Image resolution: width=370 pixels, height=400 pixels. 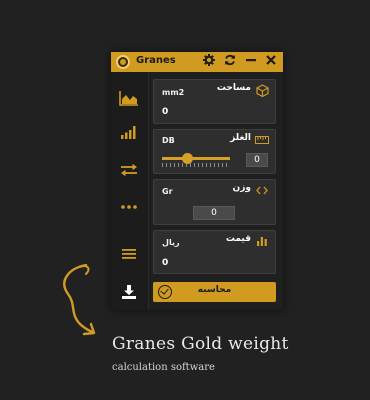 What do you see at coordinates (230, 62) in the screenshot?
I see `refresh-icon` at bounding box center [230, 62].